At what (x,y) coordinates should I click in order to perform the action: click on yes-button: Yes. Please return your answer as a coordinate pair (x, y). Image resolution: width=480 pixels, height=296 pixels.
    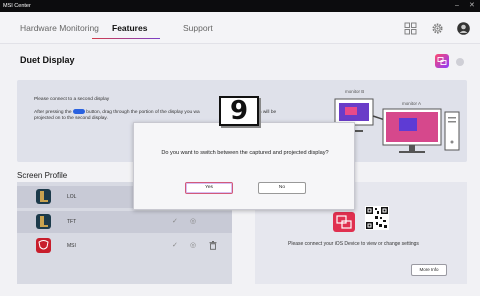
    Looking at the image, I should click on (209, 188).